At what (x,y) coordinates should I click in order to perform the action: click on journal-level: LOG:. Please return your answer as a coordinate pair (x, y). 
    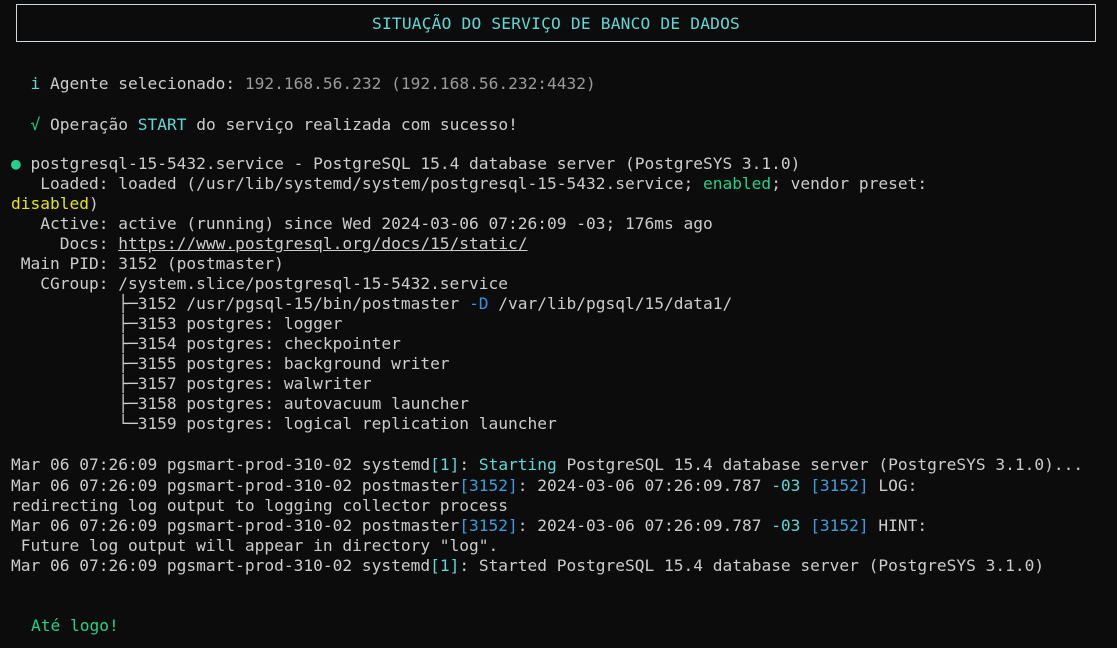
    Looking at the image, I should click on (893, 485).